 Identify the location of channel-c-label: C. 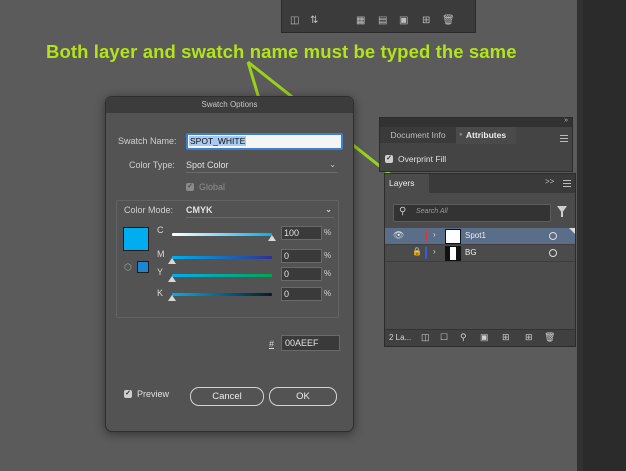
(160, 230).